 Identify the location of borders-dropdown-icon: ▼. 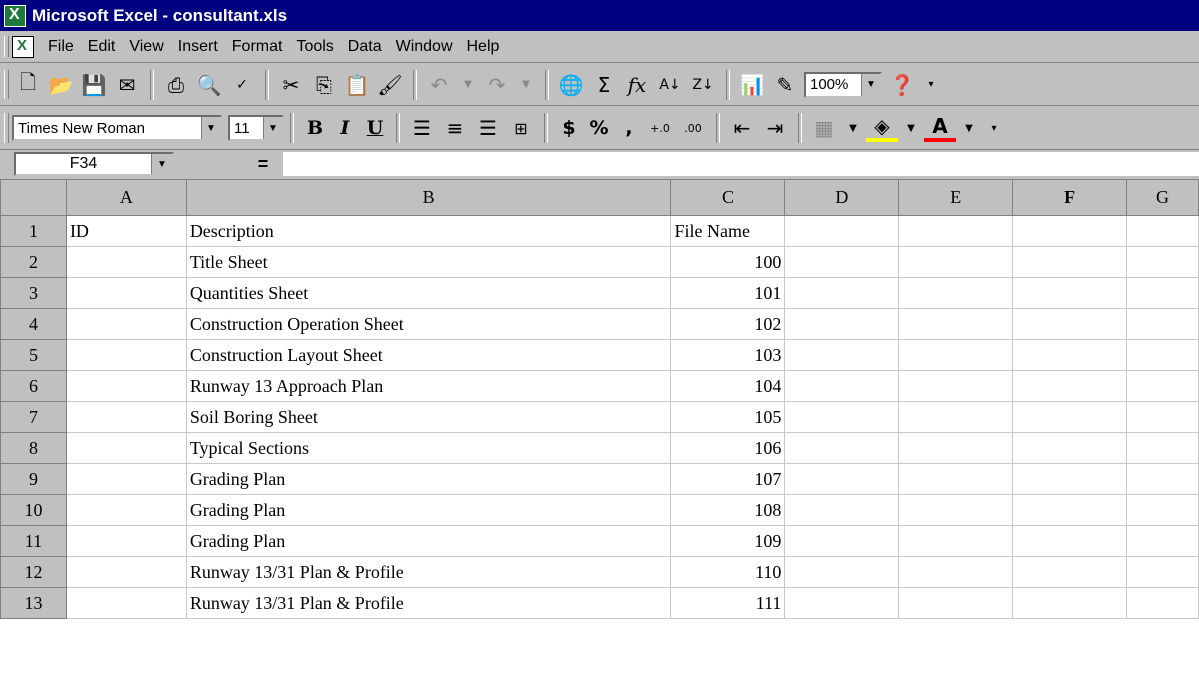
(853, 128).